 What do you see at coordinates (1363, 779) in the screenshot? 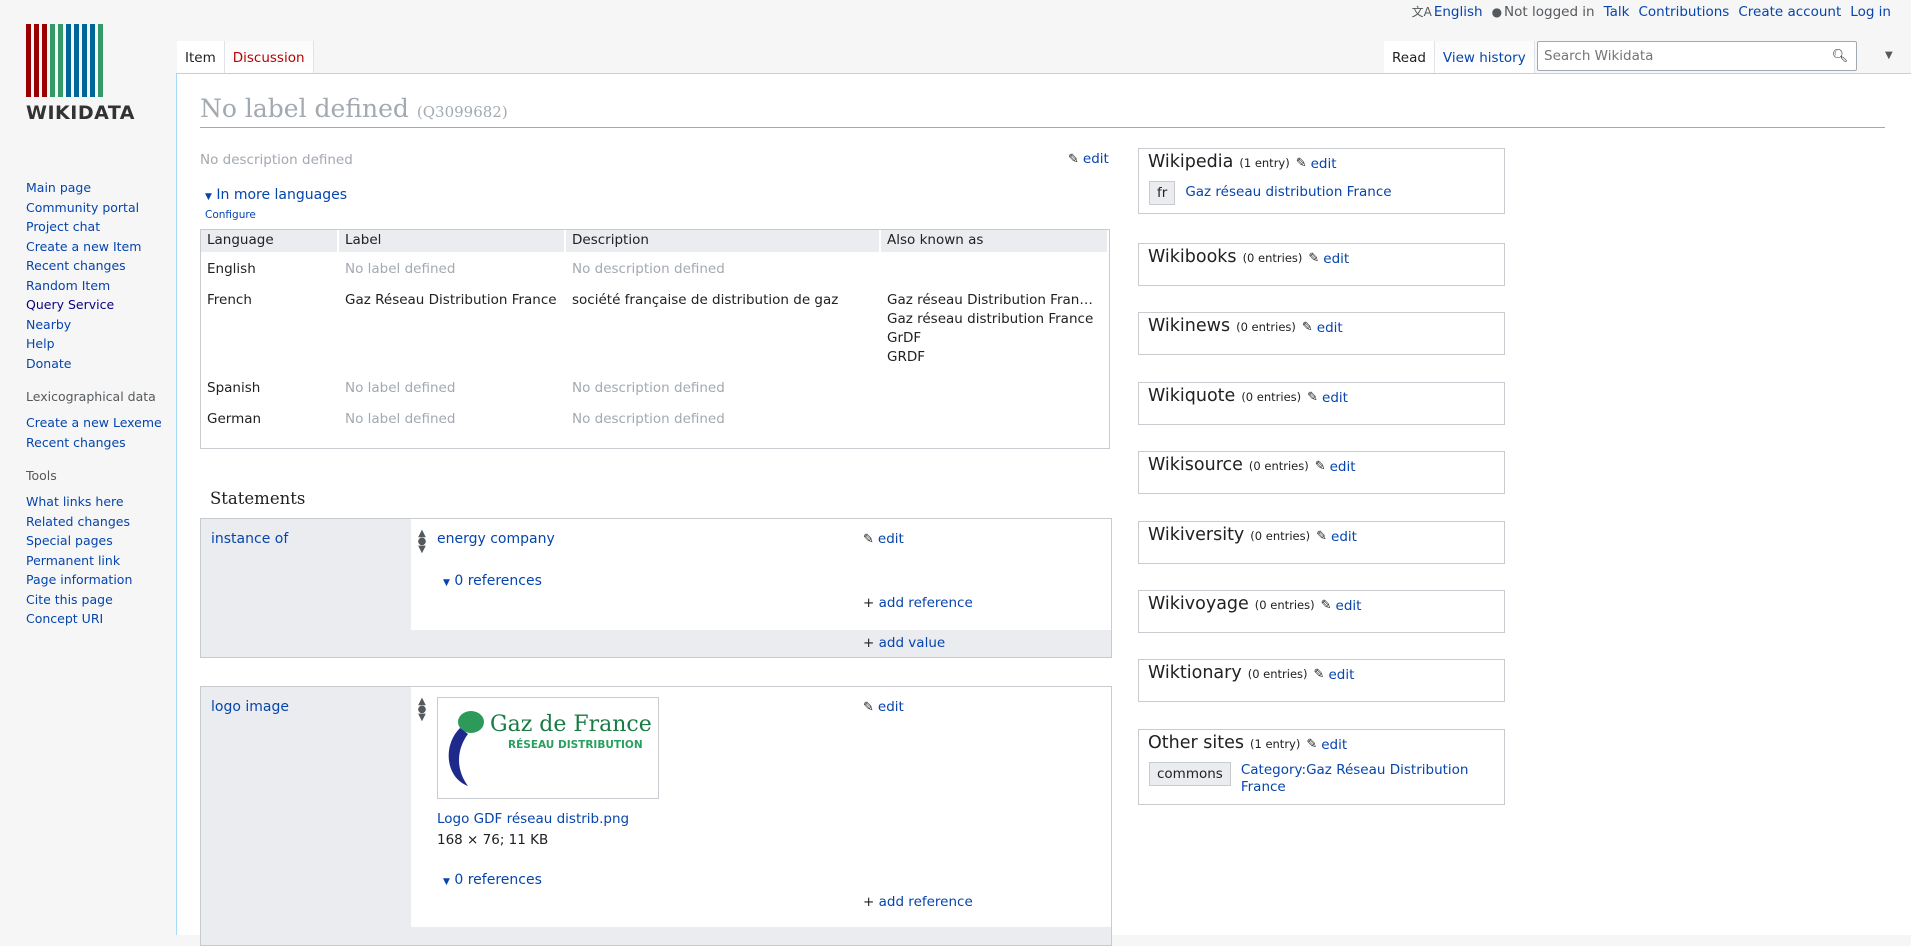
I see `sitelink-title: Category:Gaz Réseau Distribution France` at bounding box center [1363, 779].